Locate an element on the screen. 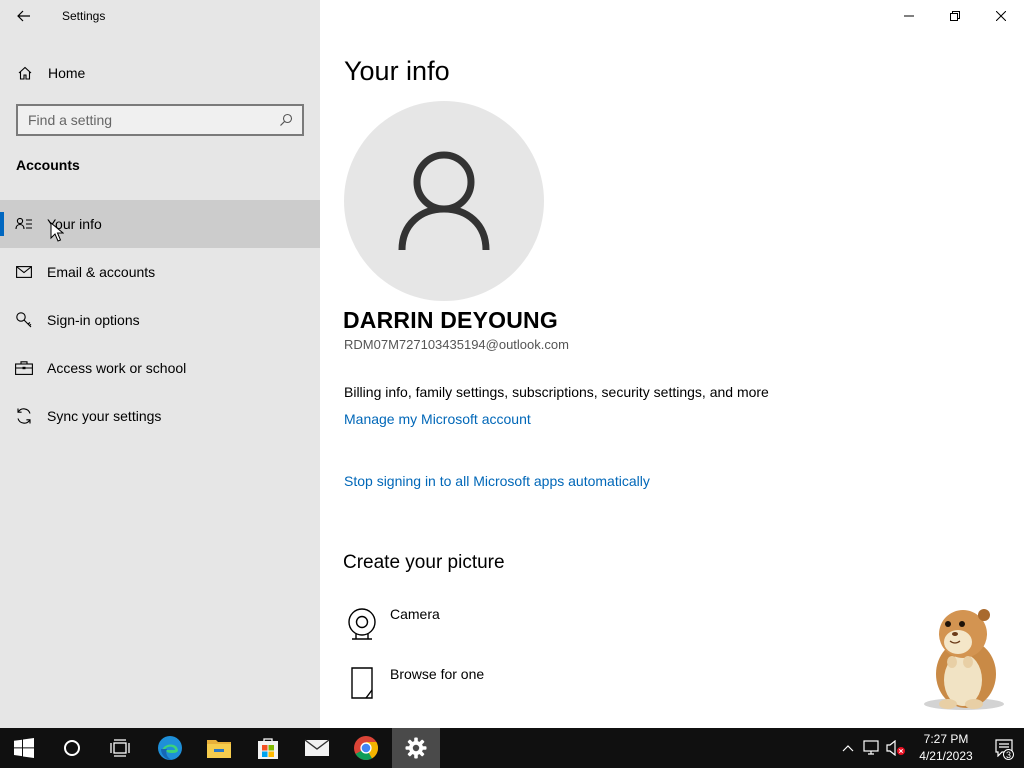 The height and width of the screenshot is (768, 1024). cortana-button is located at coordinates (72, 748).